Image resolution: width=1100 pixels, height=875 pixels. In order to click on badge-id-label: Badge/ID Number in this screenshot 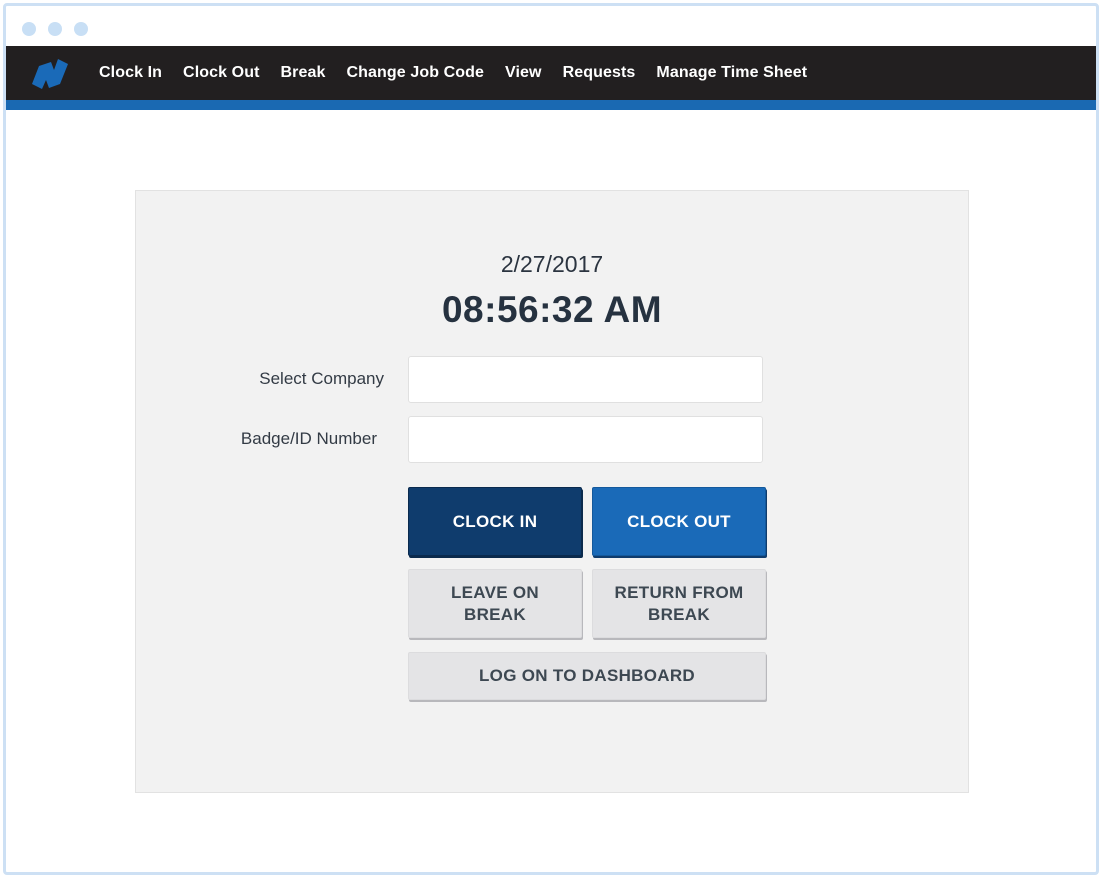, I will do `click(308, 438)`.